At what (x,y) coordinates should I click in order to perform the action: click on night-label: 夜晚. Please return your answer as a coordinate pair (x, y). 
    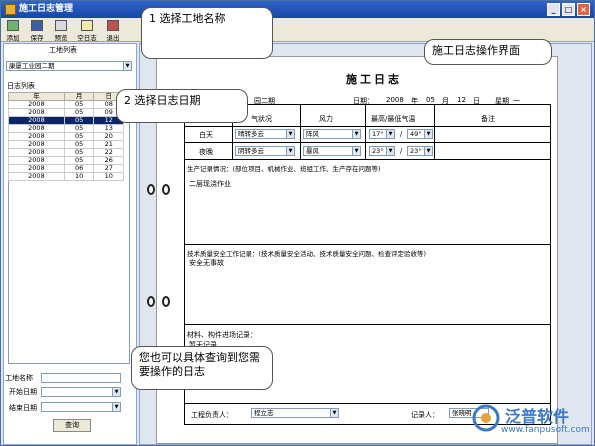
    Looking at the image, I should click on (206, 152).